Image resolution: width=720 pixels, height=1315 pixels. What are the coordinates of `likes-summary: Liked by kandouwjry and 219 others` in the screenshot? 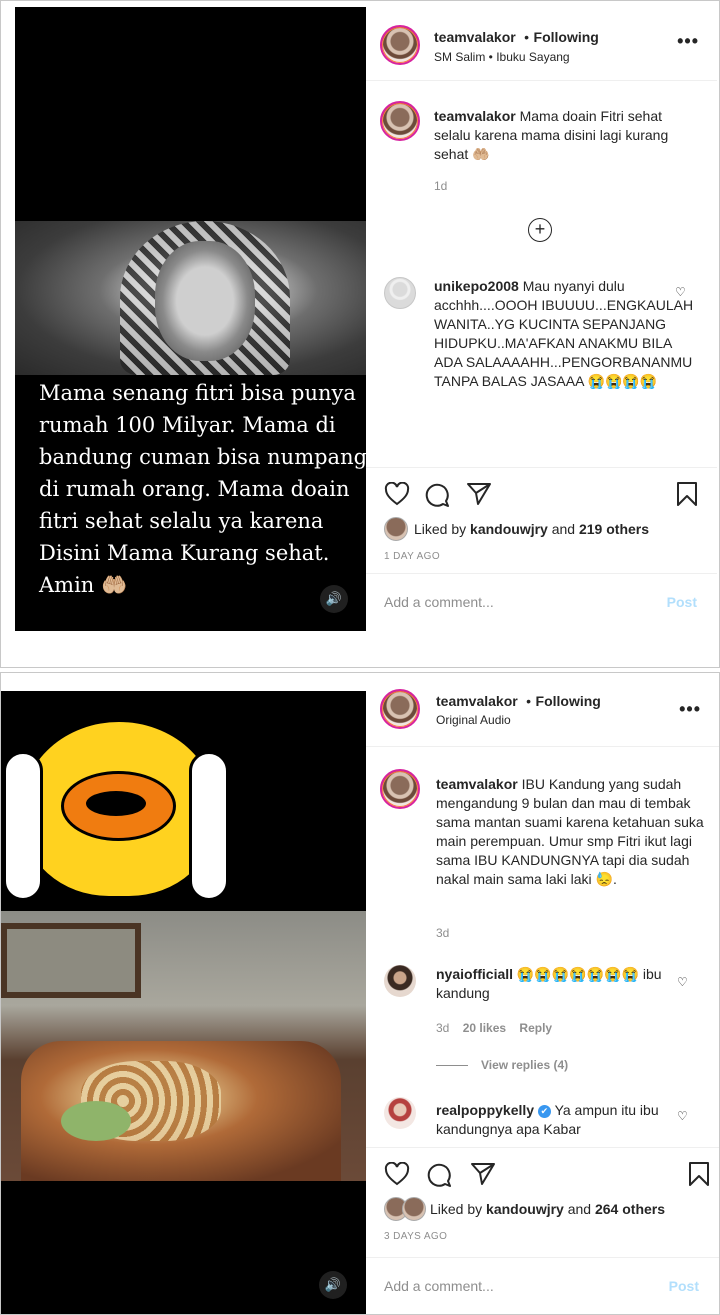 It's located at (531, 529).